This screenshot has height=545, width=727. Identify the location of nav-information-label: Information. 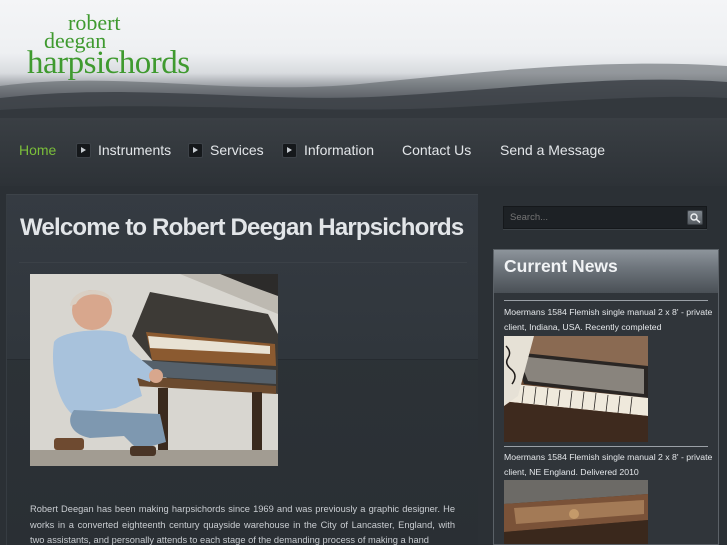
(339, 150).